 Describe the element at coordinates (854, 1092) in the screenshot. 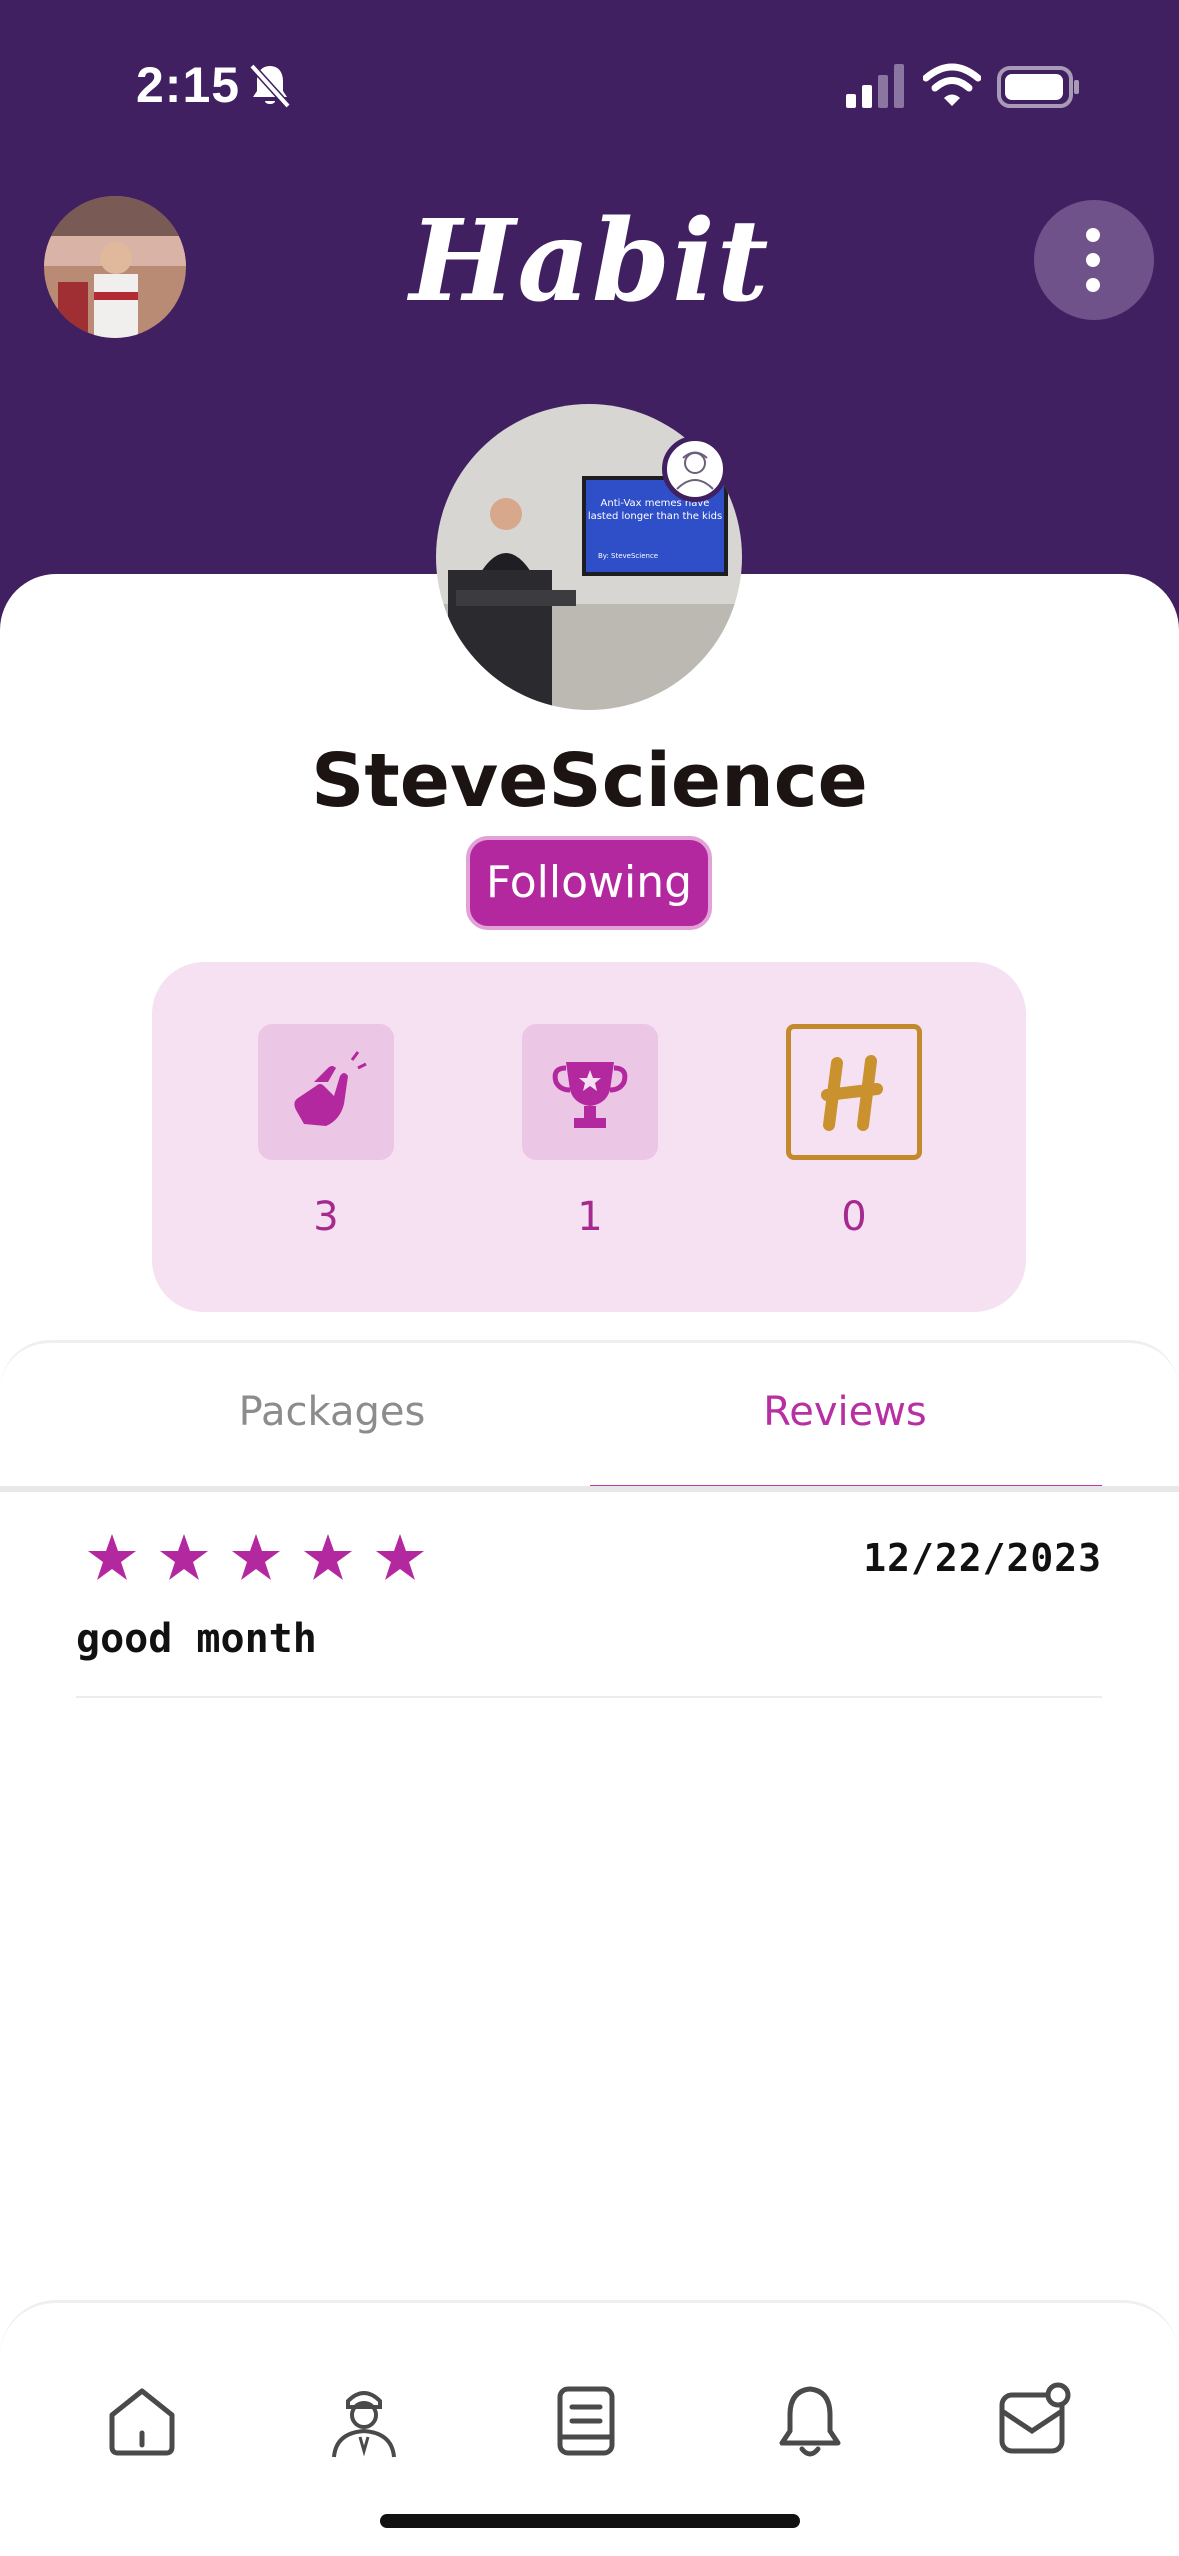

I see `habit-h-logo-icon` at that location.